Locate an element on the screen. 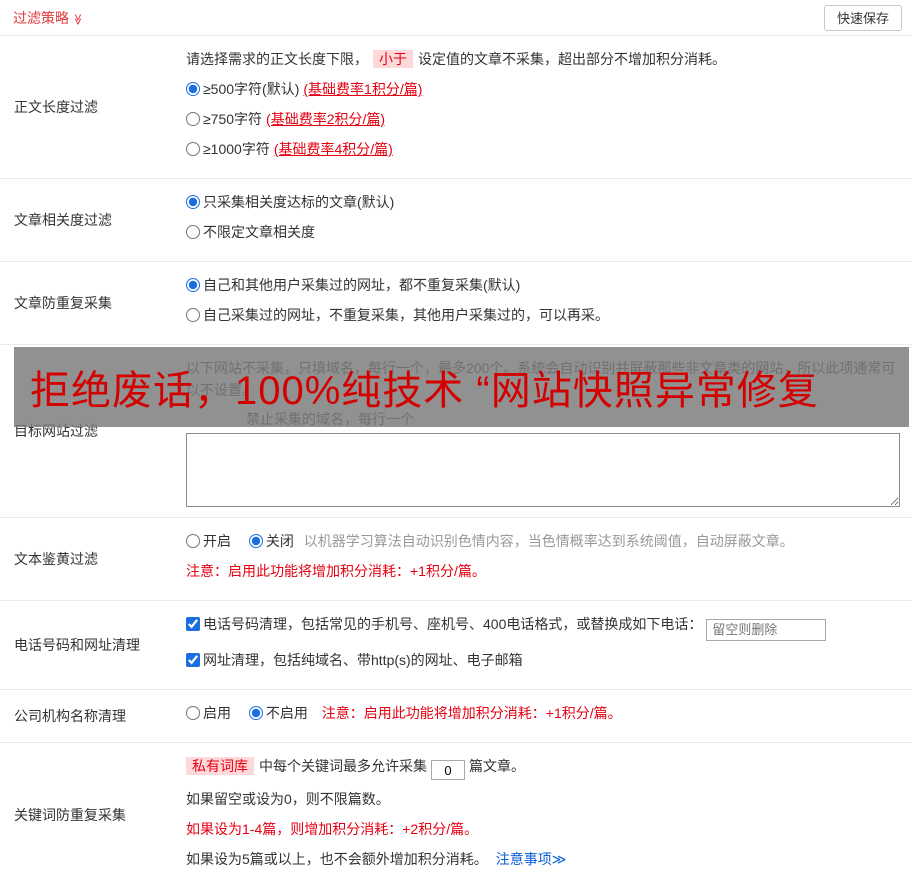  company-note: 注意：启用此功能将增加积分消耗：+1积分/篇。 is located at coordinates (472, 713).